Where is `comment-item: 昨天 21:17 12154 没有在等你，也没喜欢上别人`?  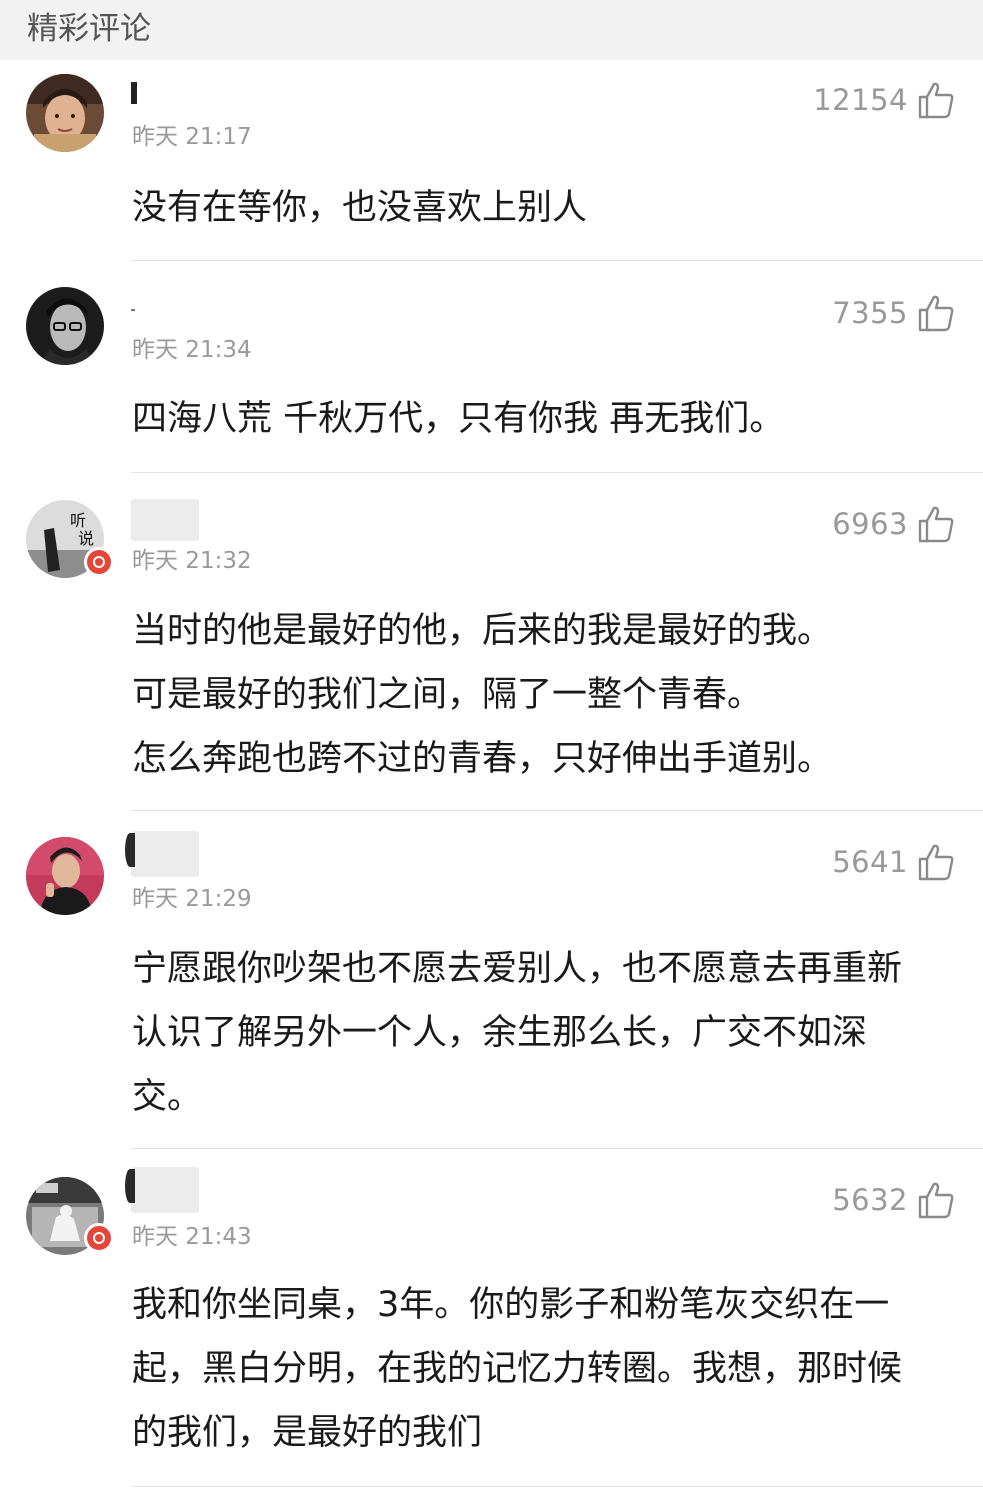 comment-item: 昨天 21:17 12154 没有在等你，也没喜欢上别人 is located at coordinates (491, 160).